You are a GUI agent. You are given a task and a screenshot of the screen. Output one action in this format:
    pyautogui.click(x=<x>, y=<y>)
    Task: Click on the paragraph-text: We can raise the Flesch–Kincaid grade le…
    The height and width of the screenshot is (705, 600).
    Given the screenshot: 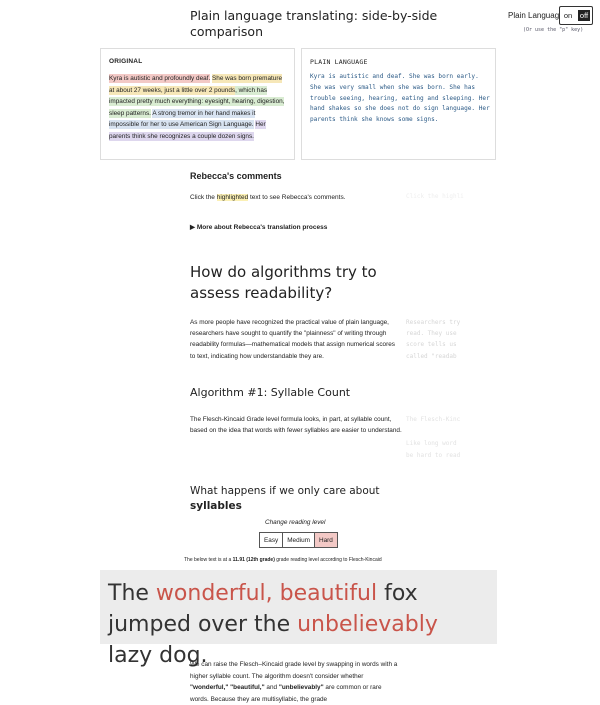 What is the action you would take?
    pyautogui.click(x=294, y=670)
    